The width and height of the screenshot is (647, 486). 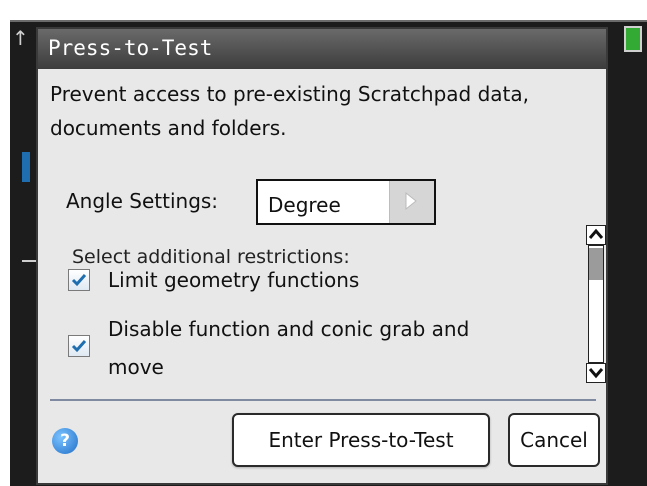 I want to click on enter-press-to-test-button: Enter Press-to-Test, so click(x=361, y=440).